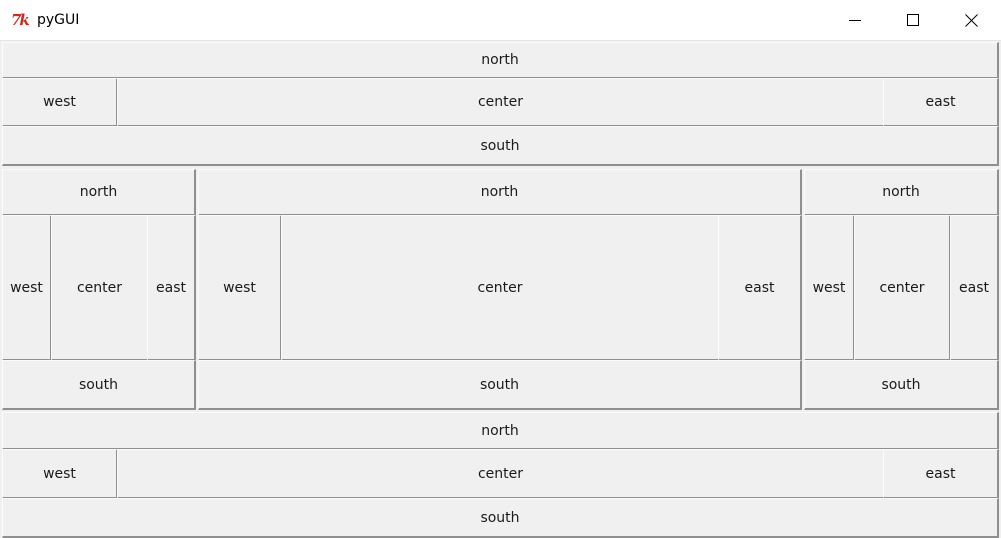  I want to click on close-button, so click(971, 20).